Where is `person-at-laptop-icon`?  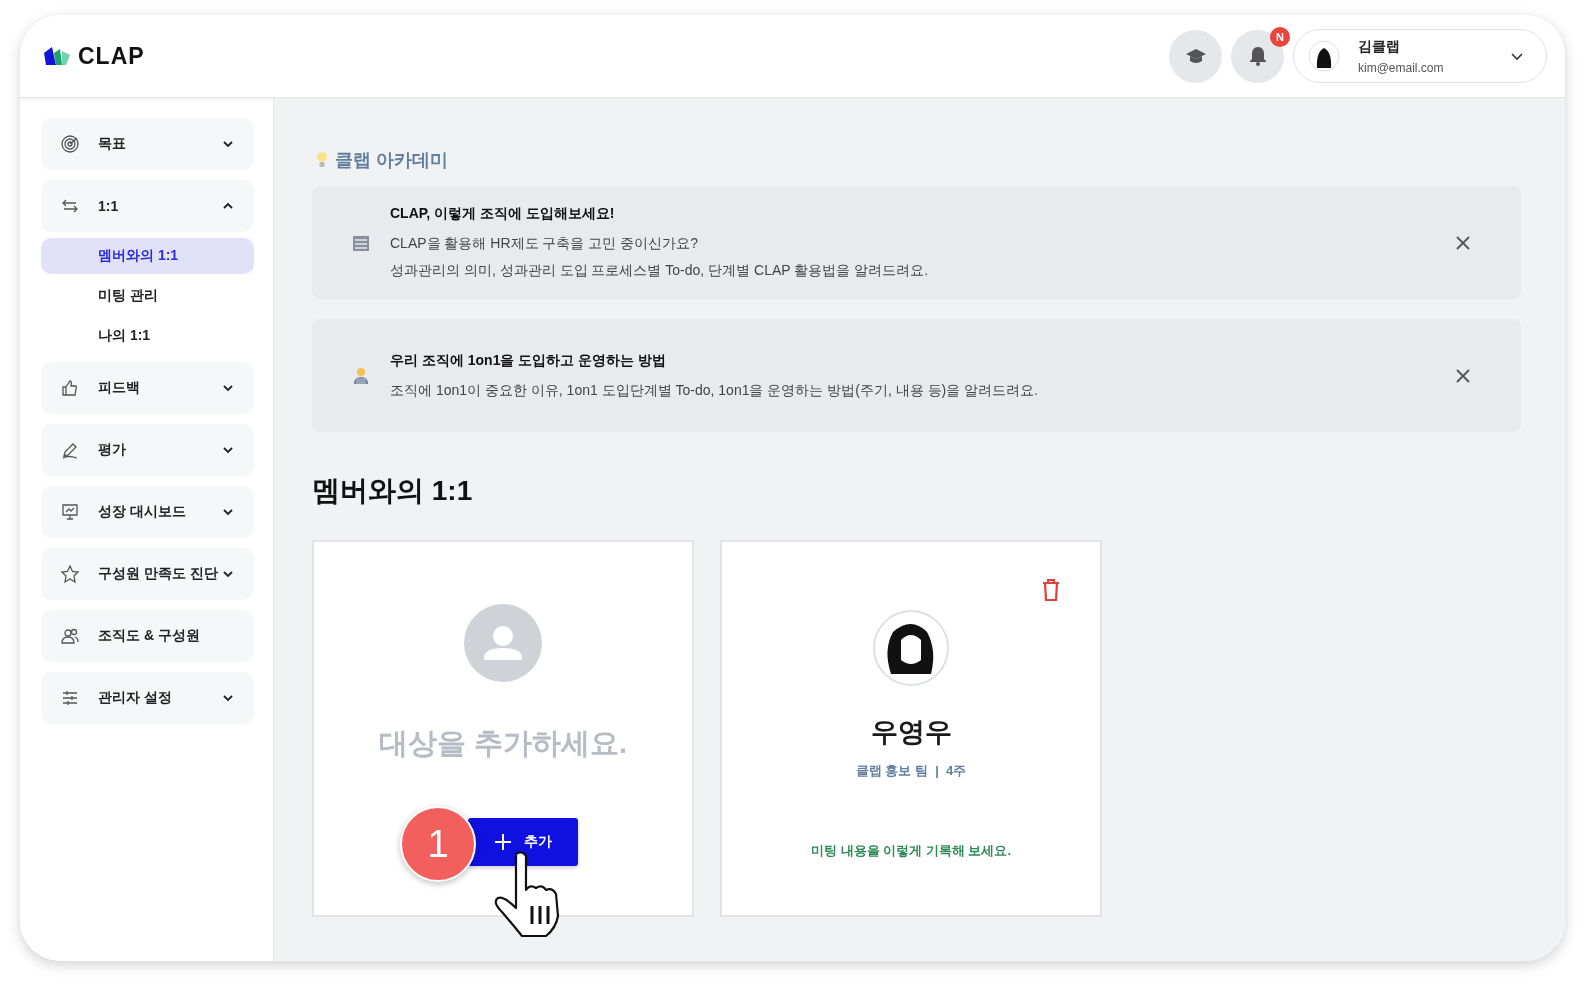
person-at-laptop-icon is located at coordinates (361, 375).